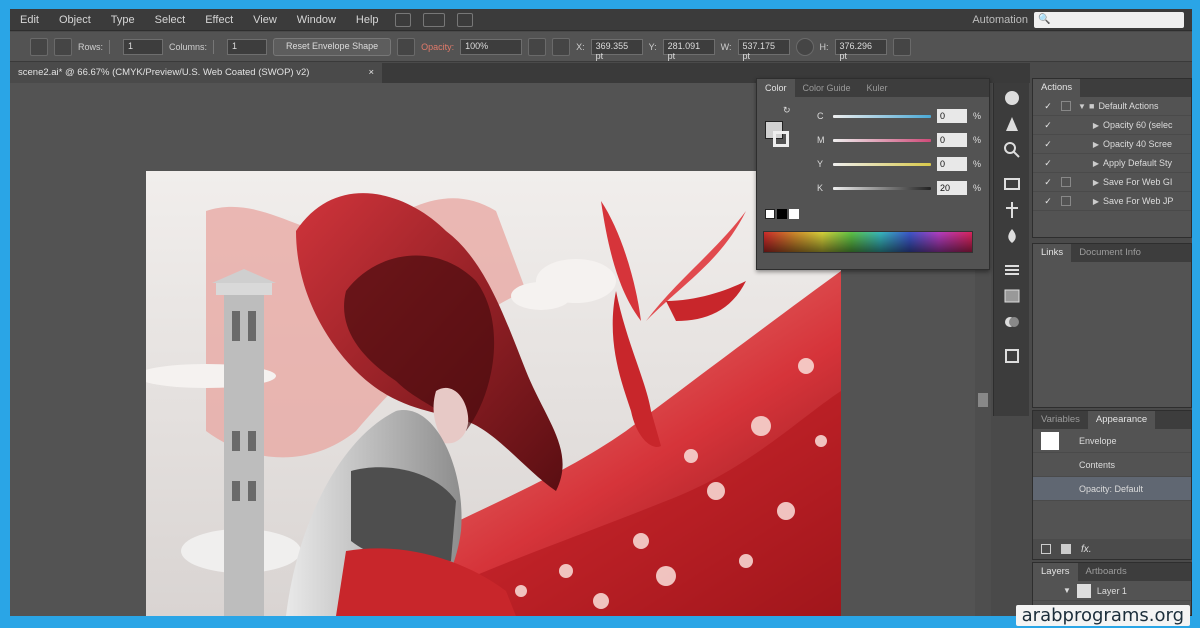 Image resolution: width=1200 pixels, height=628 pixels. Describe the element at coordinates (1112, 591) in the screenshot. I see `layer-row: ▼ Layer 1` at that location.